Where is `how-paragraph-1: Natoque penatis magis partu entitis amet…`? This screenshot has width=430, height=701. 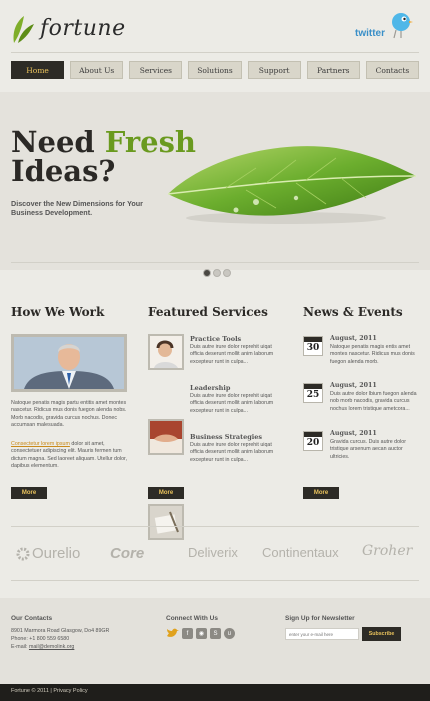 how-paragraph-1: Natoque penatis magis partu entitis amet… is located at coordinates (69, 414).